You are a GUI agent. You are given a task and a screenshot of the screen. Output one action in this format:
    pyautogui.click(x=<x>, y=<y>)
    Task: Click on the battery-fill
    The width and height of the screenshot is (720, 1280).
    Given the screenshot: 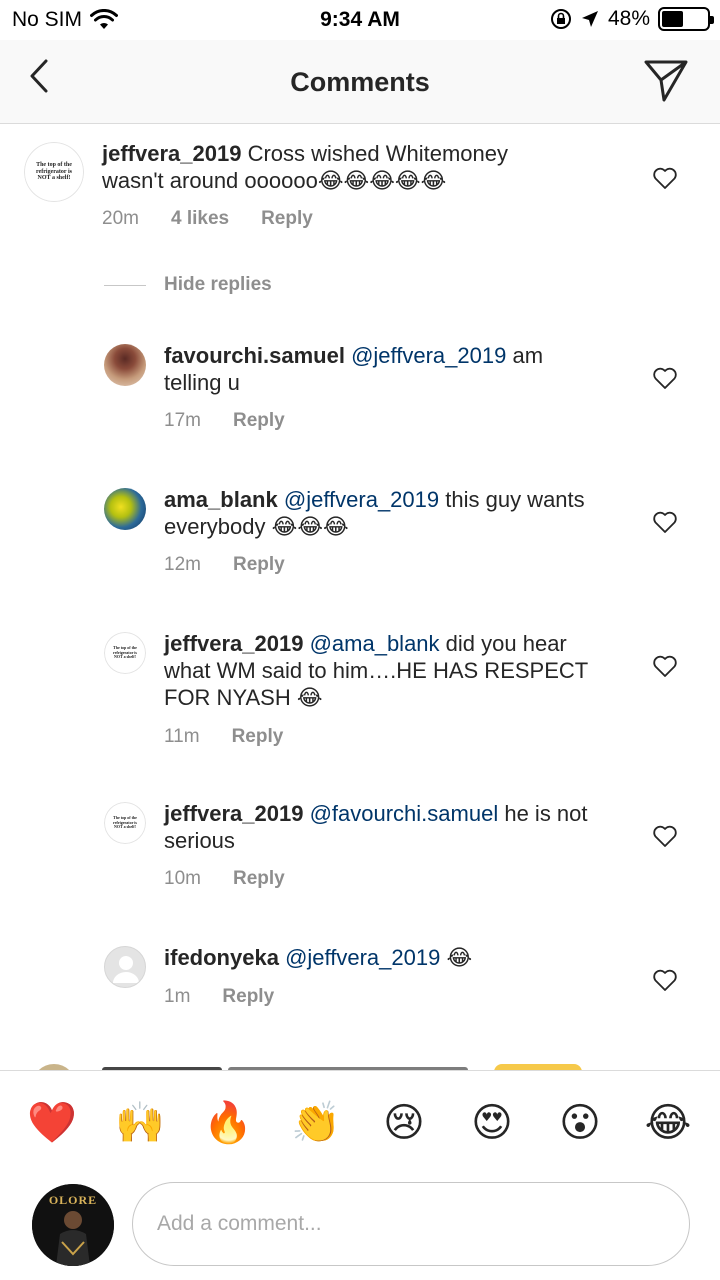 What is the action you would take?
    pyautogui.click(x=673, y=19)
    